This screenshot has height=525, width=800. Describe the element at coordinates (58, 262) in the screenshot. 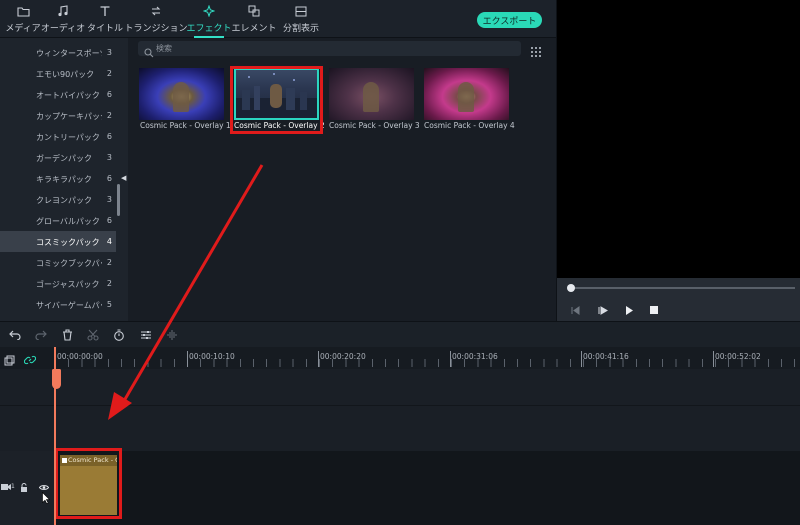

I see `category-item: コミックブックパック 2` at that location.